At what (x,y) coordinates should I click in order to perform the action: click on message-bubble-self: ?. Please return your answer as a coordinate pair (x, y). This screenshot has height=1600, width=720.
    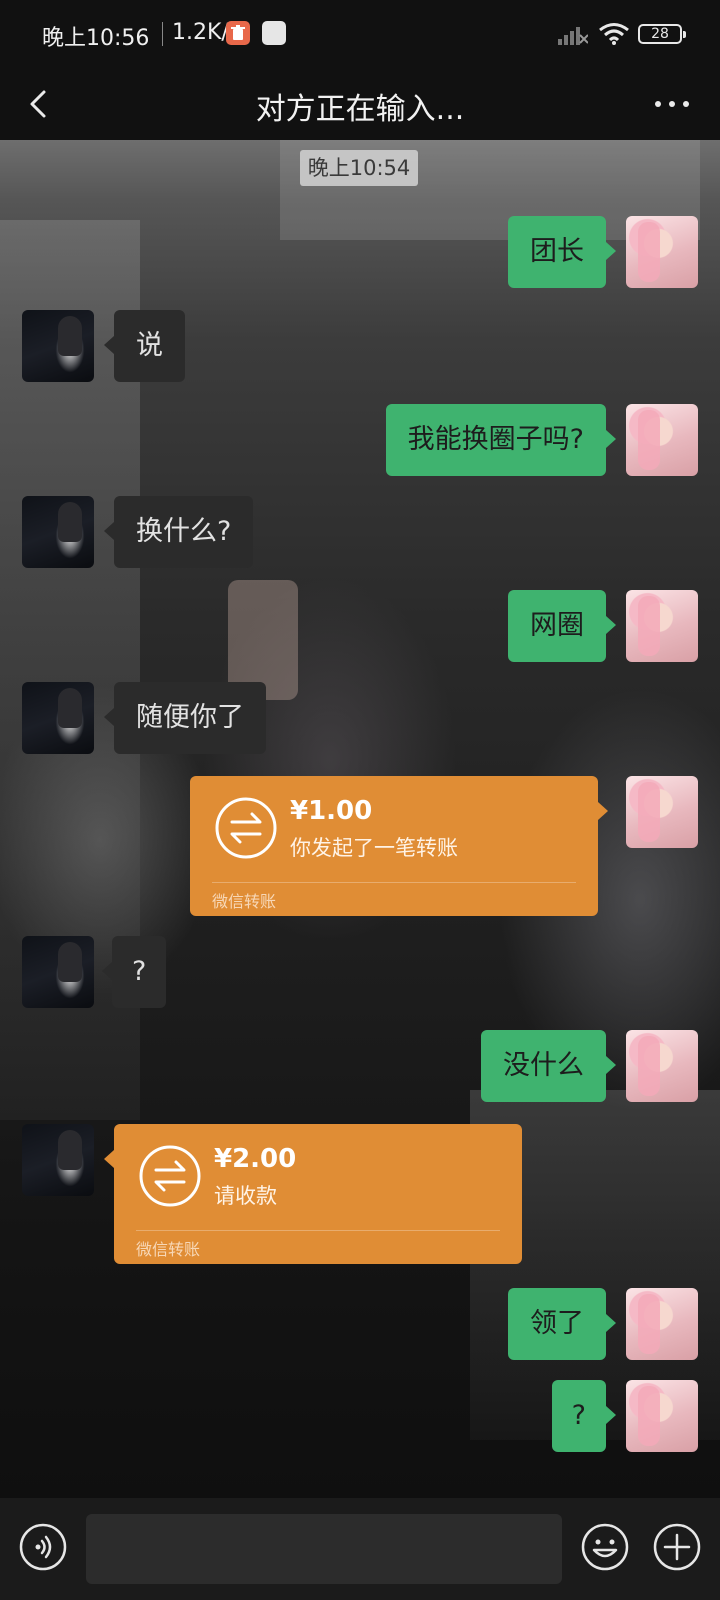
    Looking at the image, I should click on (584, 1416).